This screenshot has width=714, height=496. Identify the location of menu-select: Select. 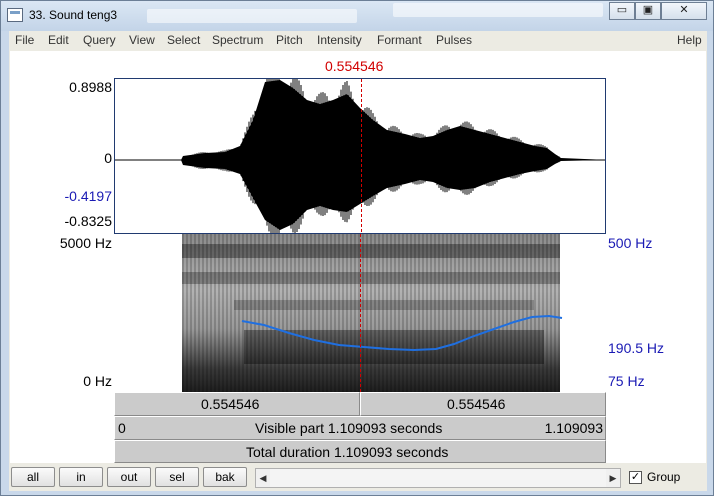
(183, 40).